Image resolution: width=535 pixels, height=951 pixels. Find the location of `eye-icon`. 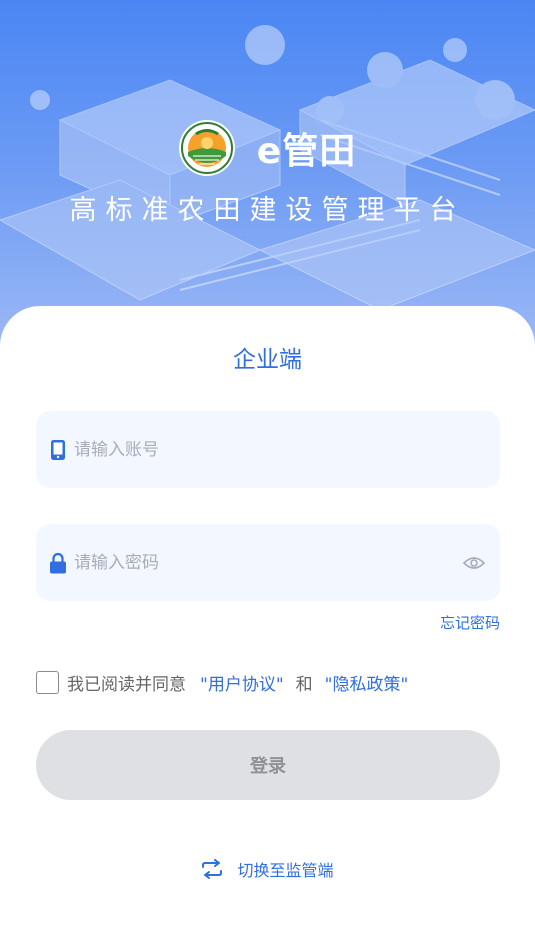

eye-icon is located at coordinates (474, 563).